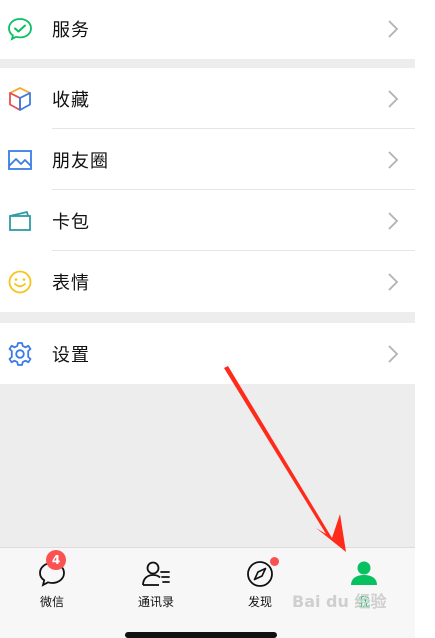 This screenshot has height=638, width=435. What do you see at coordinates (71, 30) in the screenshot?
I see `menu-label-service: 服务` at bounding box center [71, 30].